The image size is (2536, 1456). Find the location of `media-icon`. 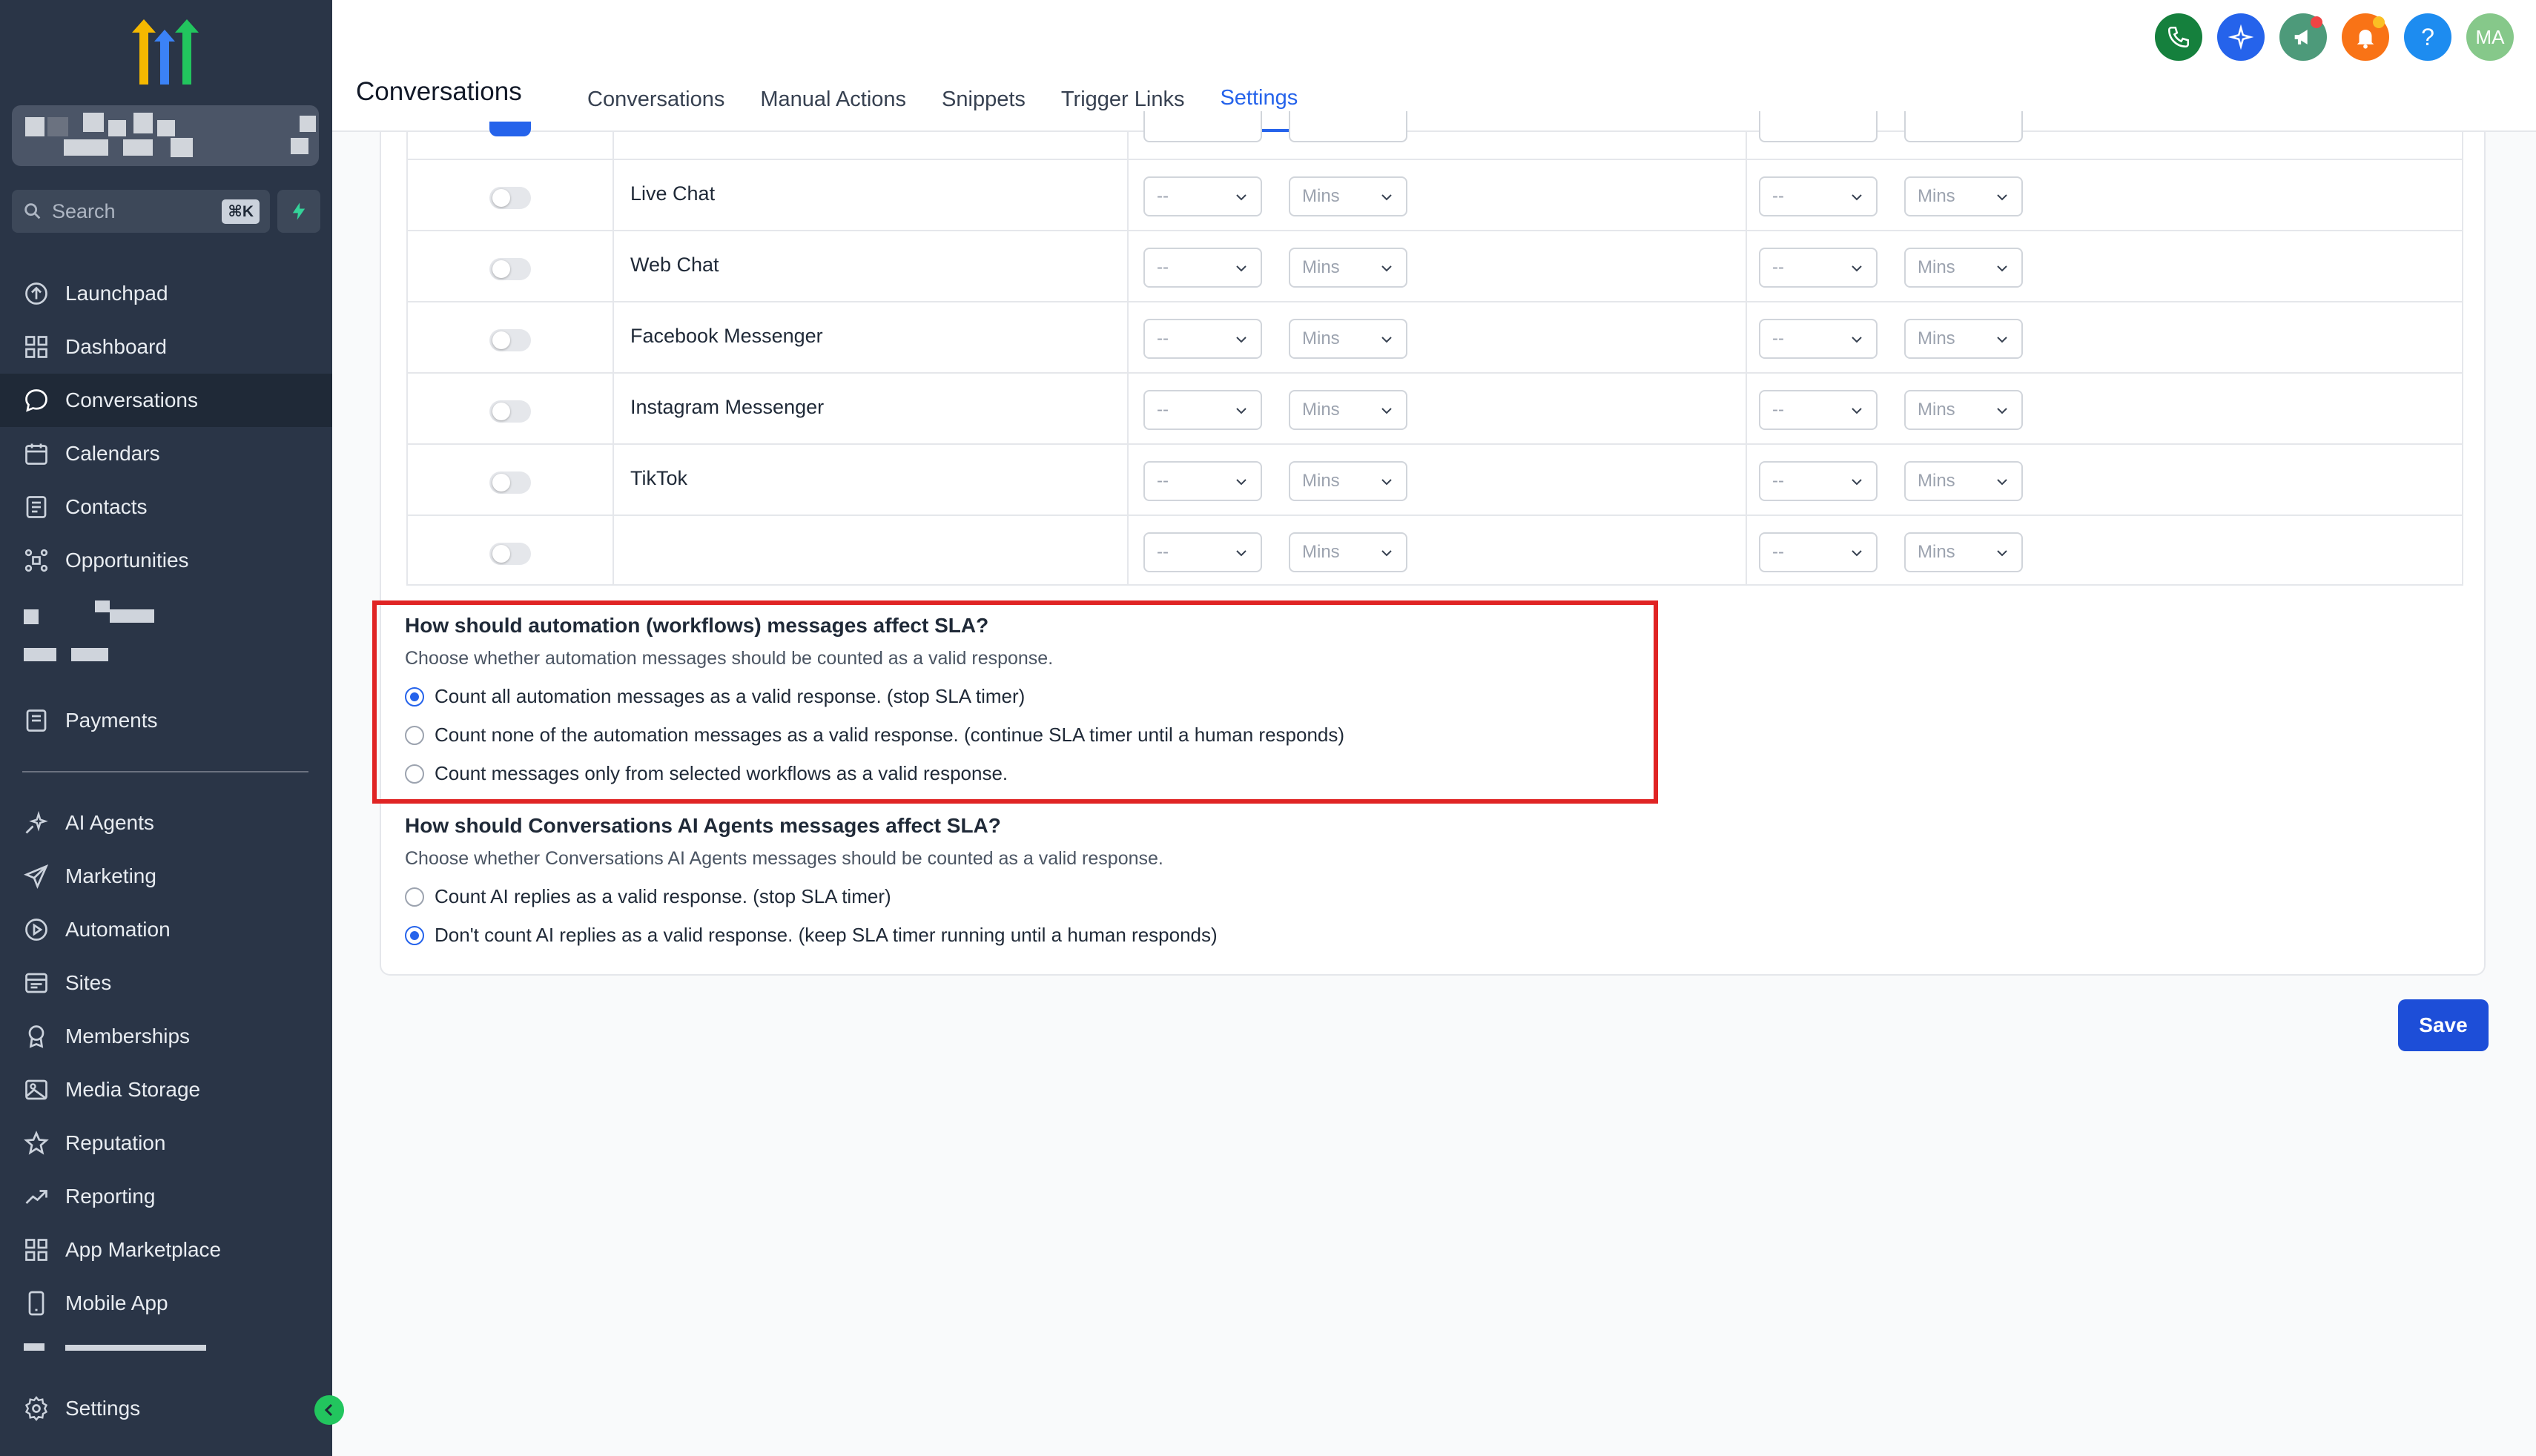

media-icon is located at coordinates (36, 1090).